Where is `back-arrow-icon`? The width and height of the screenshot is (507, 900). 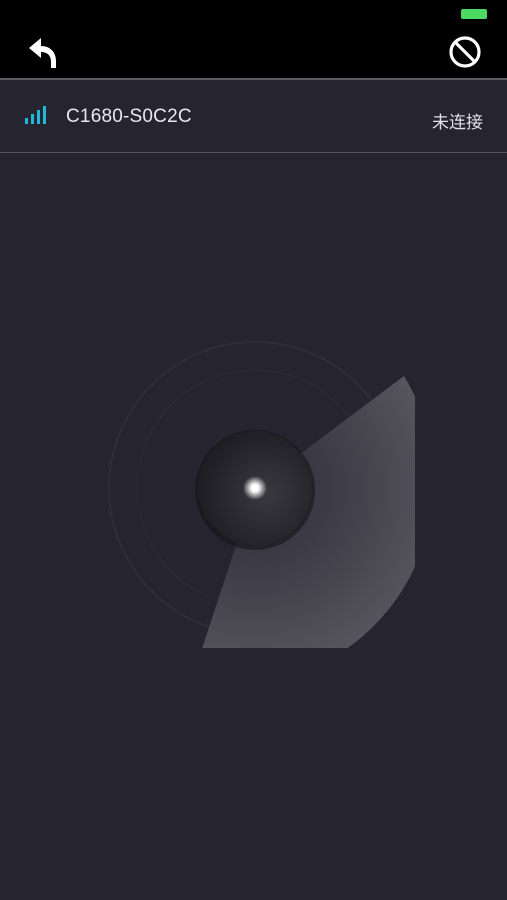
back-arrow-icon is located at coordinates (42, 53).